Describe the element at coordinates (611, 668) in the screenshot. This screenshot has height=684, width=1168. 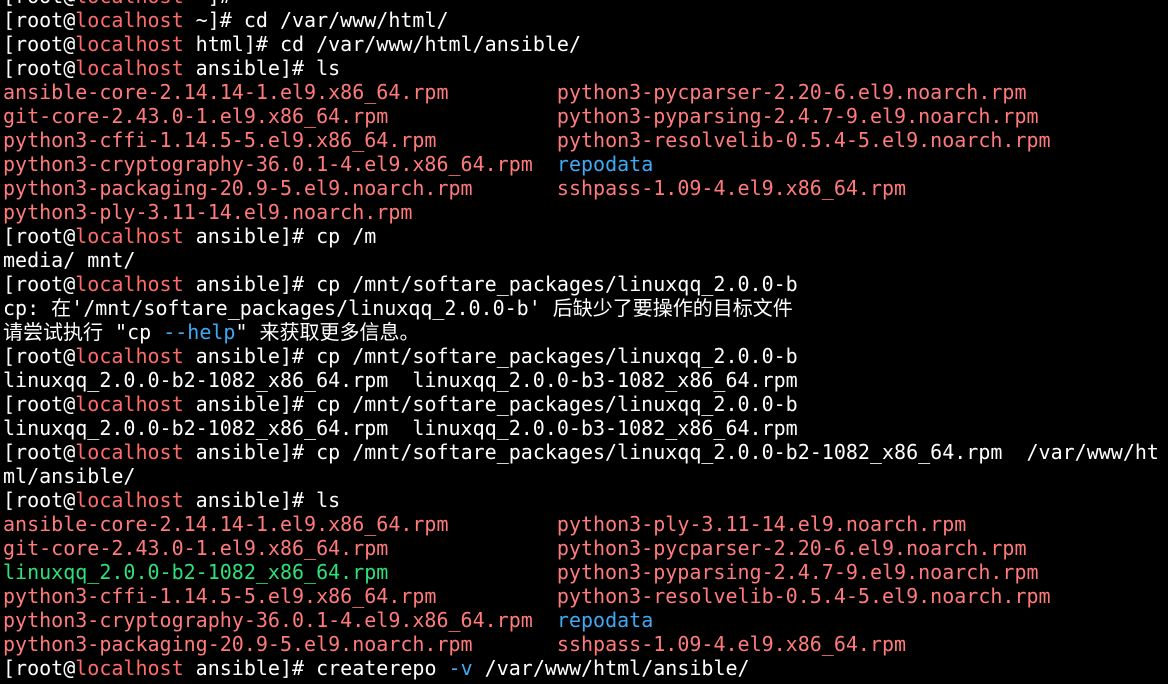
I see `terminal-text-text: /var/www/html/ansible/` at that location.